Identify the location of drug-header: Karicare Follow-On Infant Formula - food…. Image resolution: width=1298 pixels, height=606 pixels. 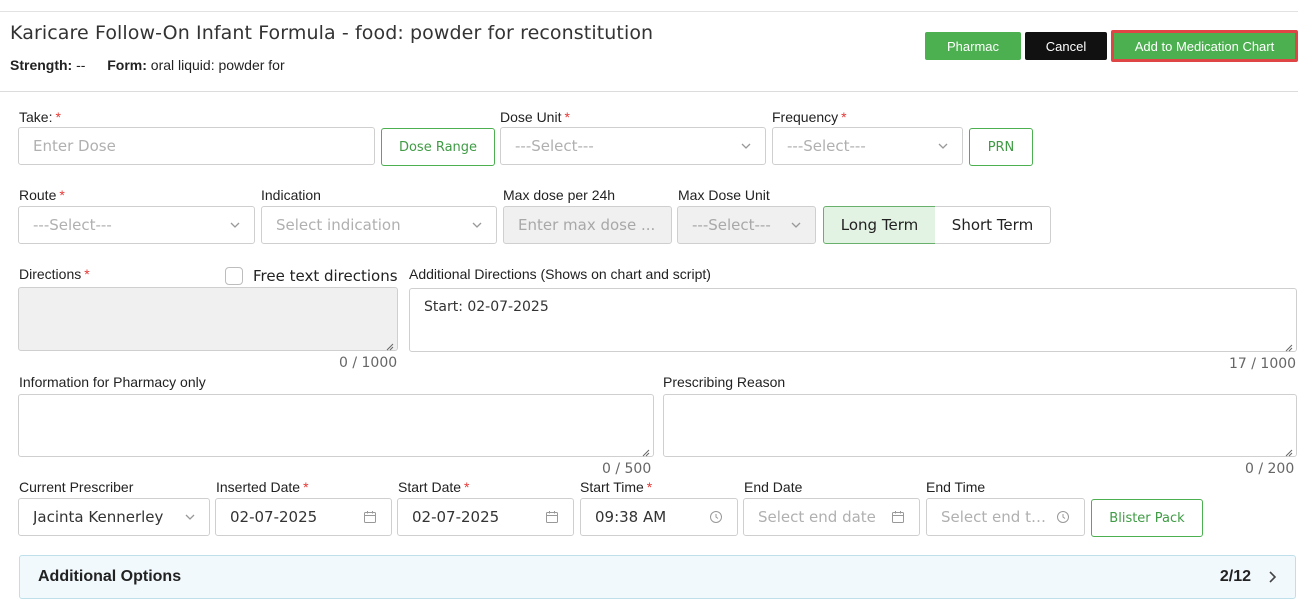
(649, 52).